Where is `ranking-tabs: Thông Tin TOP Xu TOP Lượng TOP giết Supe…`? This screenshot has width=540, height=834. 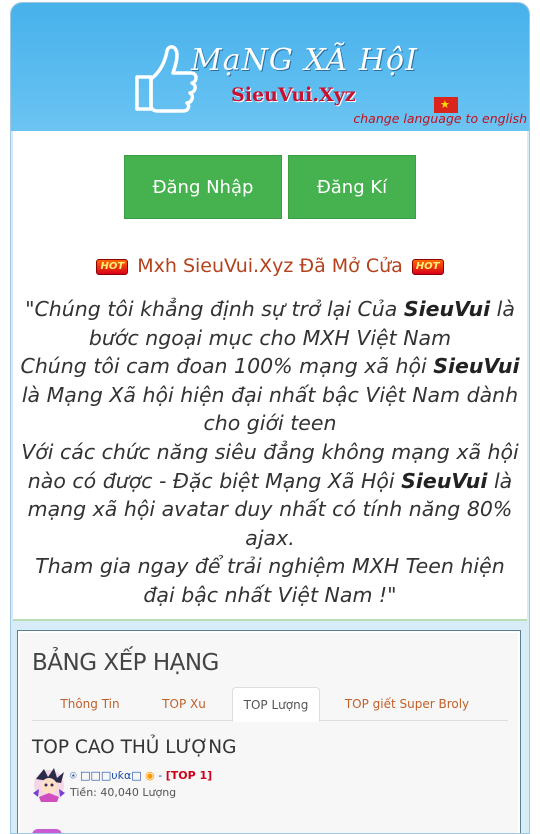
ranking-tabs: Thông Tin TOP Xu TOP Lượng TOP giết Supe… is located at coordinates (270, 704).